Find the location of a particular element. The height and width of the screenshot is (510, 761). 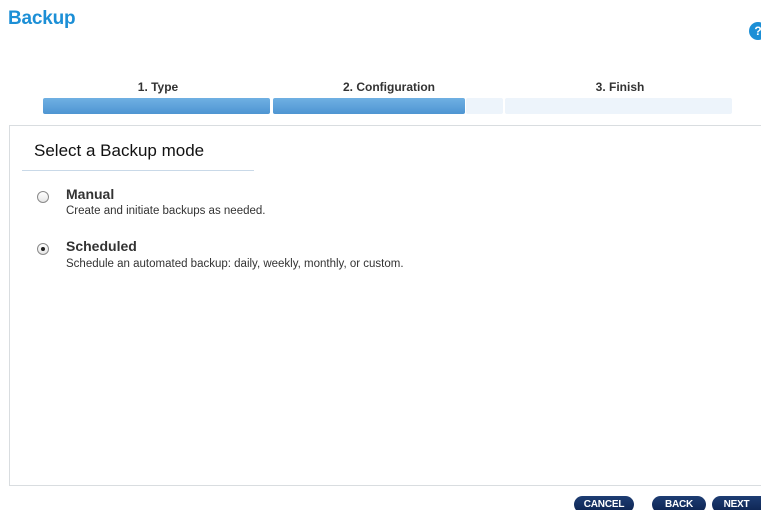

step-bar-finish is located at coordinates (618, 106).